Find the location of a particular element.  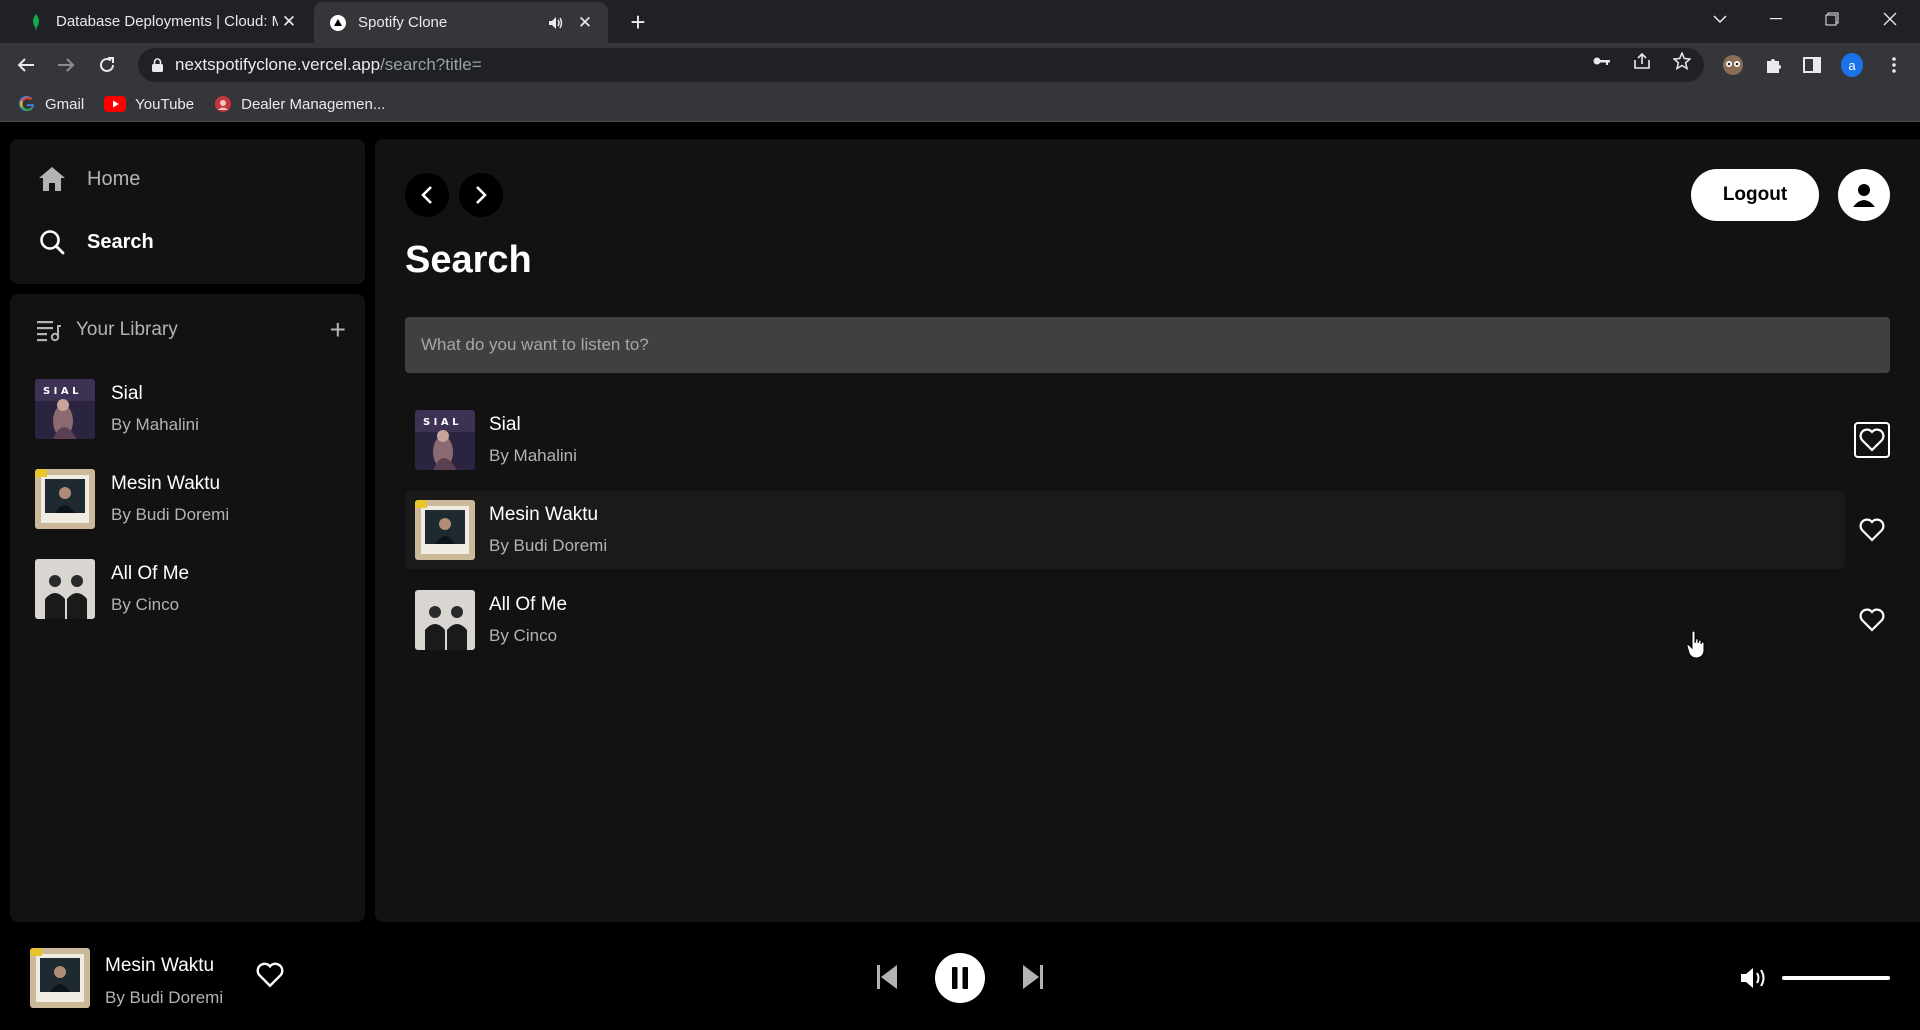

user-icon is located at coordinates (1864, 195).